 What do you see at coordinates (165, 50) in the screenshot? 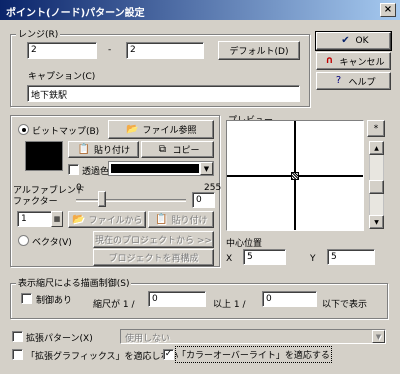
I see `range-to-input: 2` at bounding box center [165, 50].